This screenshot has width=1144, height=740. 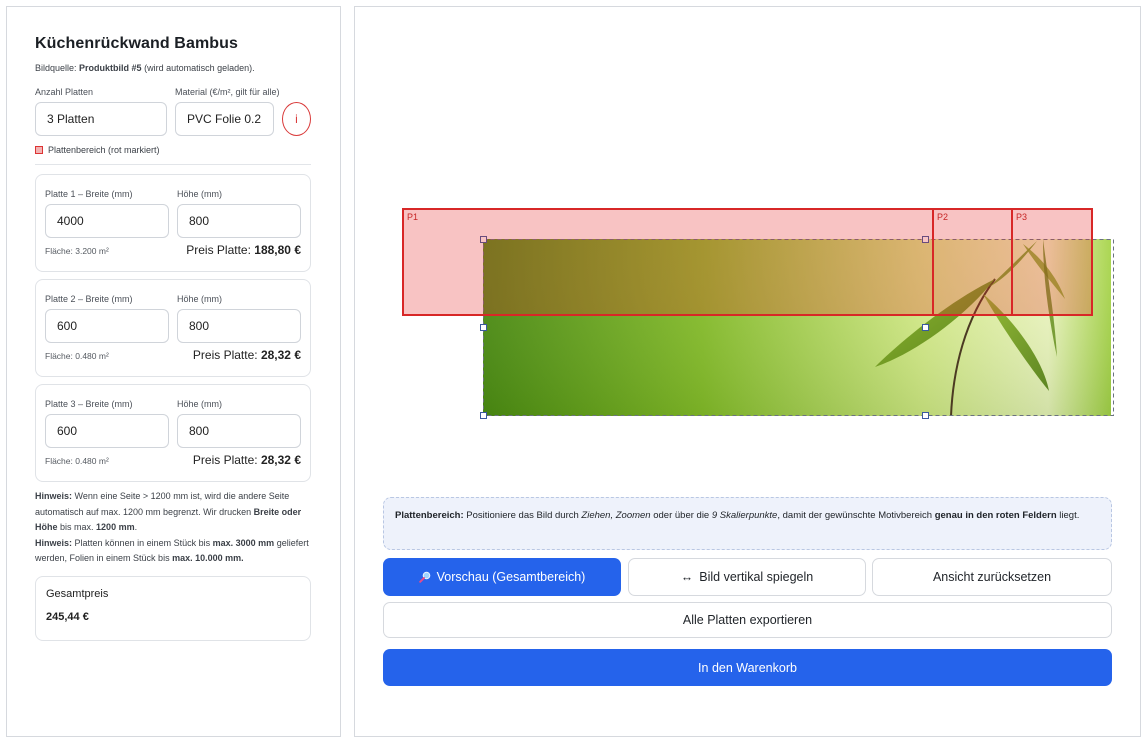 I want to click on plate-2-width-input: 600, so click(x=107, y=326).